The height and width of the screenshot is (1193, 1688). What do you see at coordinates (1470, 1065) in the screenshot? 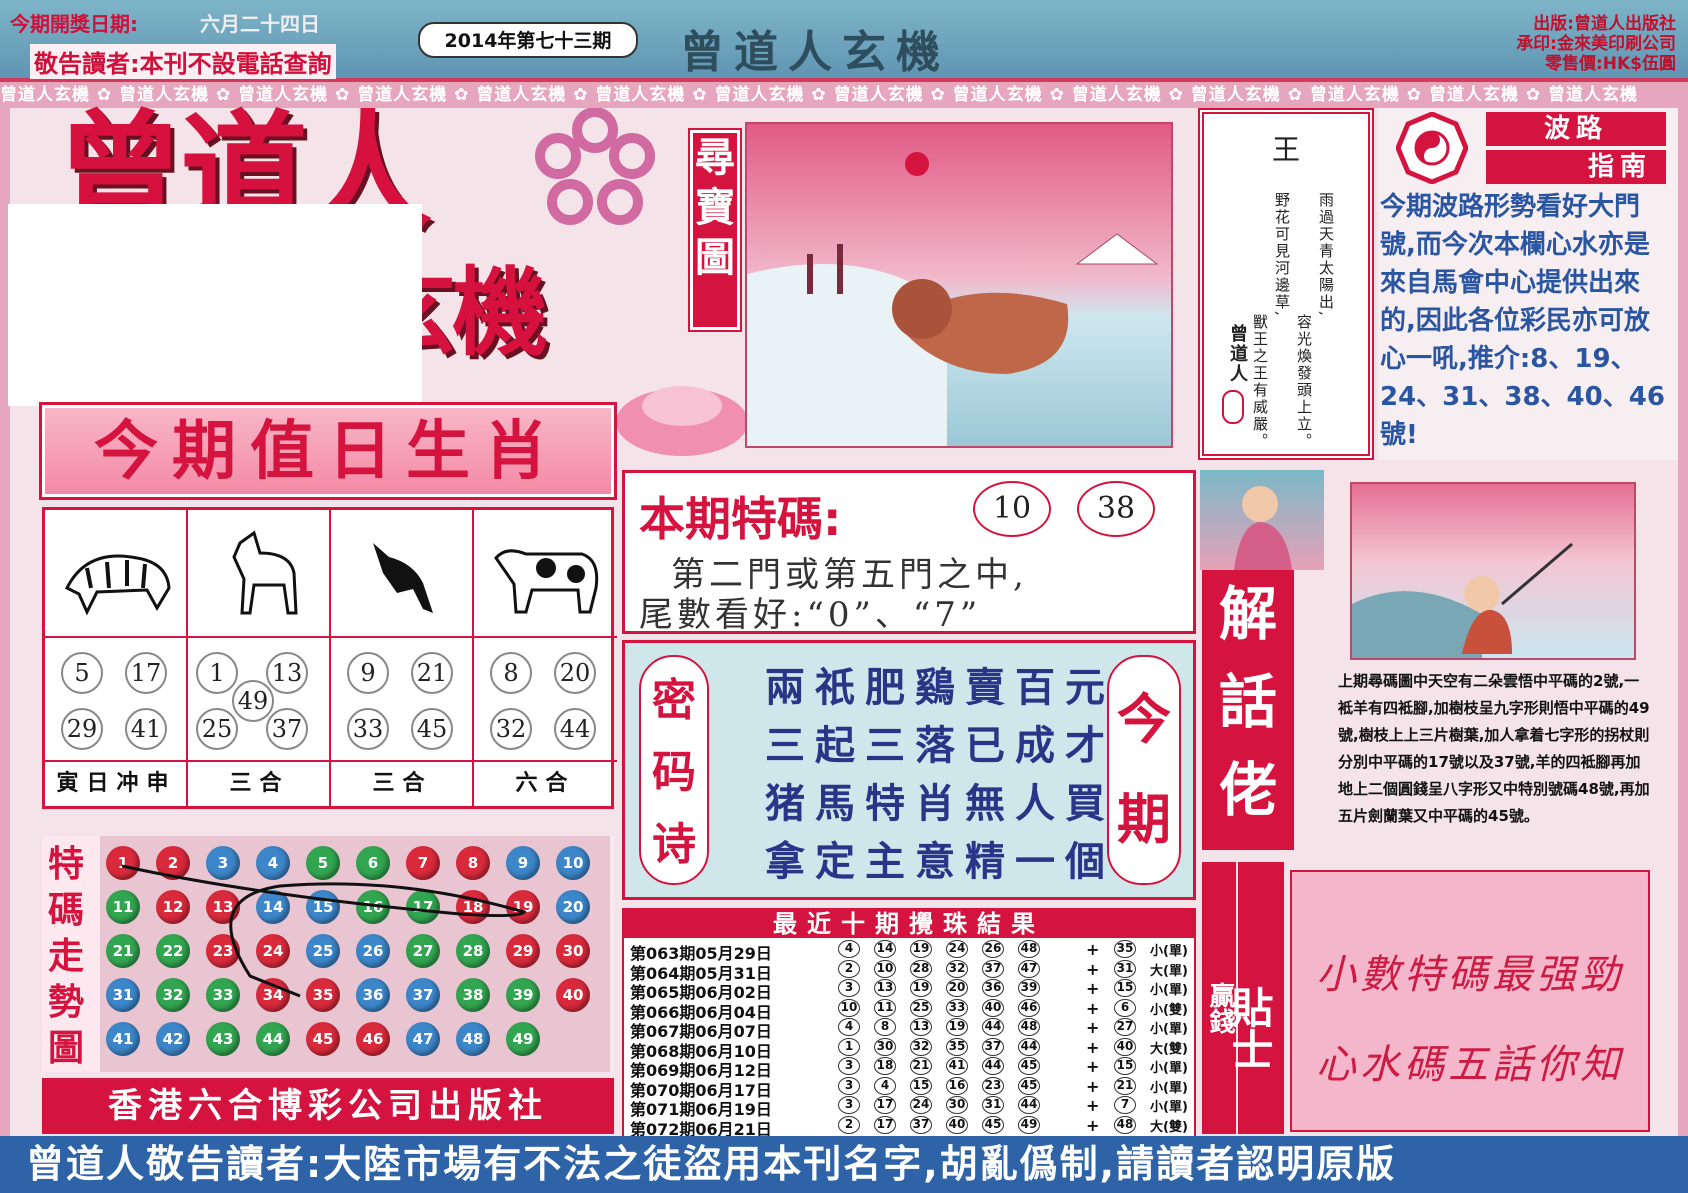
I see `tip-line-2: 心水碼五話你知` at bounding box center [1470, 1065].